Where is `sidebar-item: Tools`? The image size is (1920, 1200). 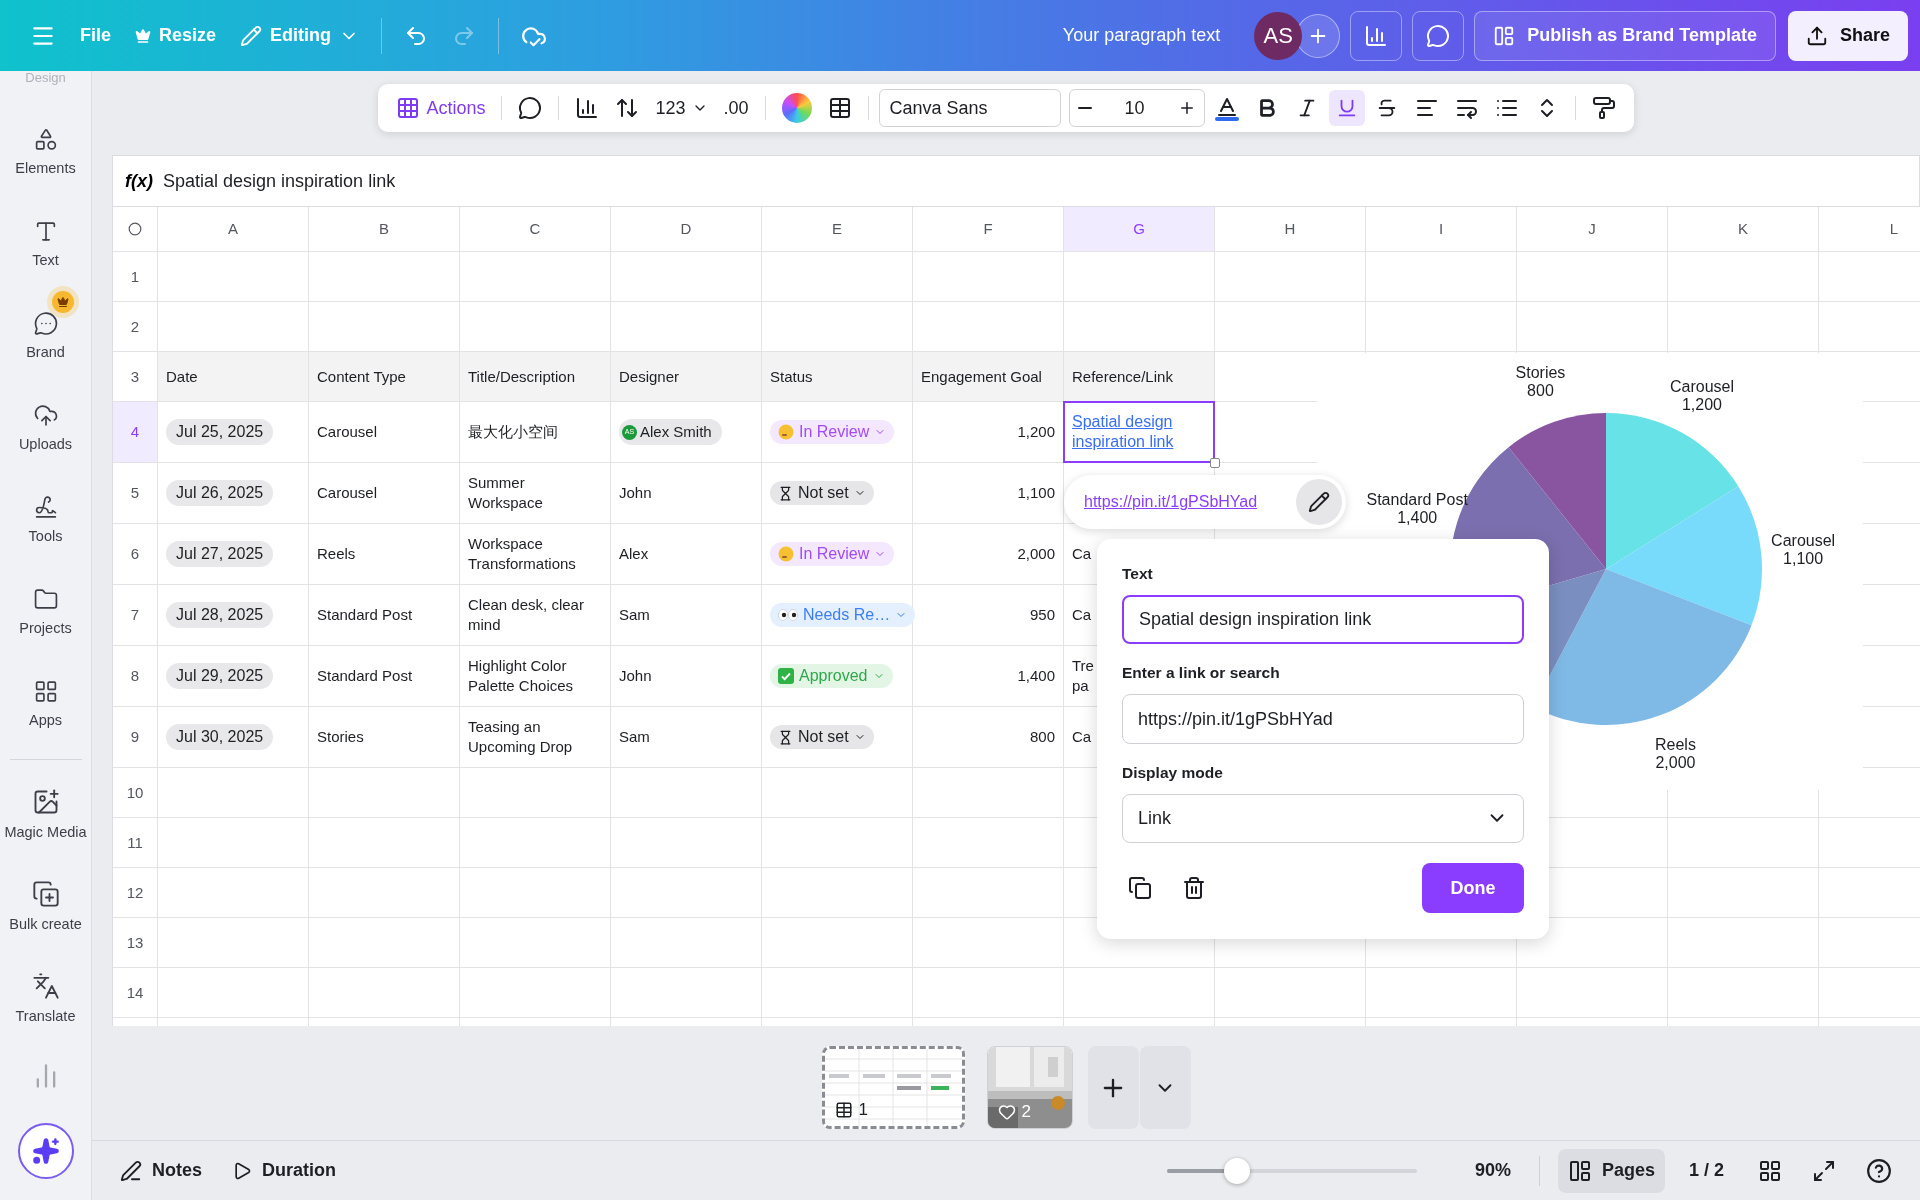
sidebar-item: Tools is located at coordinates (45, 499).